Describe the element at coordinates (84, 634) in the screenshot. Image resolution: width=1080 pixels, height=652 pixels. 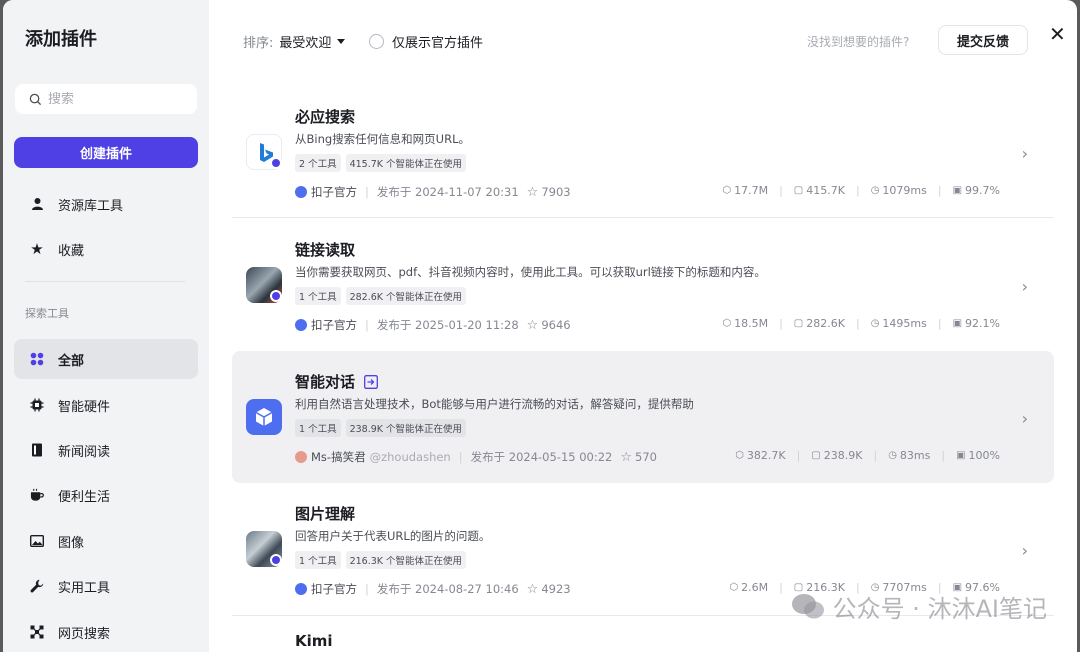
I see `category-label: 网页搜索` at that location.